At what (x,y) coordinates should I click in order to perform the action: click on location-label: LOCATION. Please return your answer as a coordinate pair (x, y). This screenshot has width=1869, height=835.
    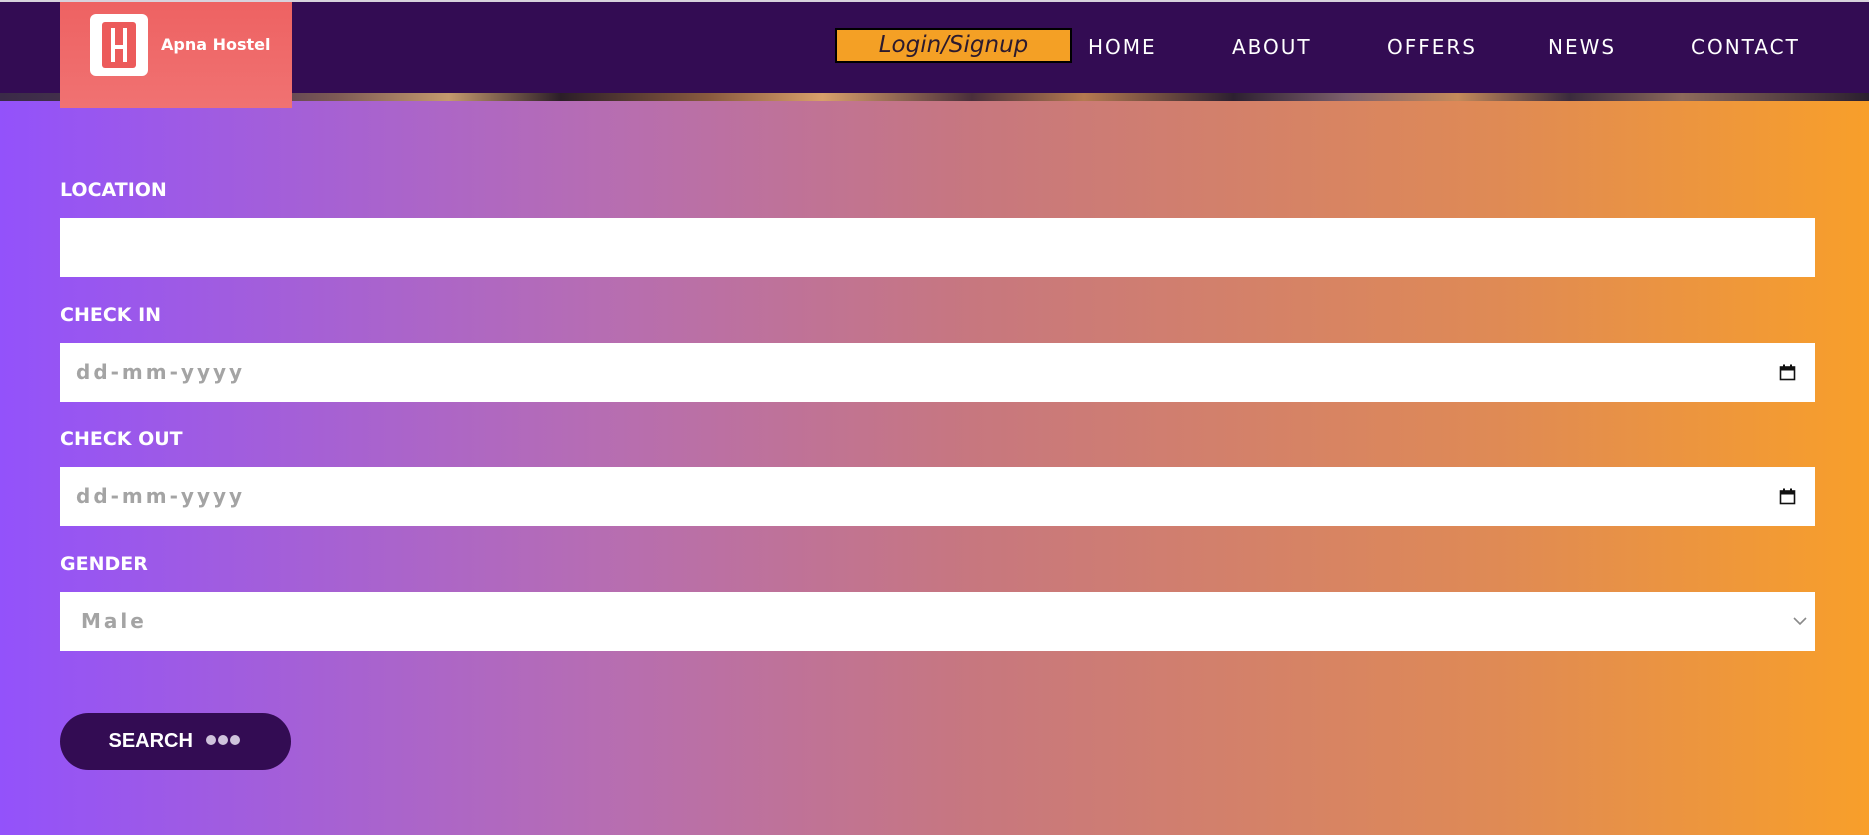
    Looking at the image, I should click on (113, 190).